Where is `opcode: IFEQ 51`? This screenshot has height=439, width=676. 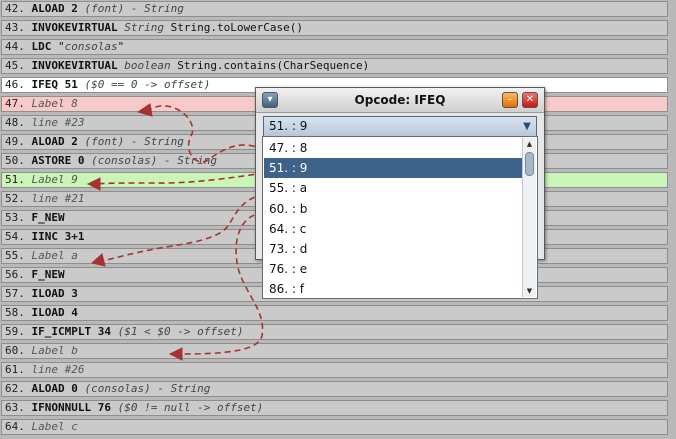 opcode: IFEQ 51 is located at coordinates (54, 84).